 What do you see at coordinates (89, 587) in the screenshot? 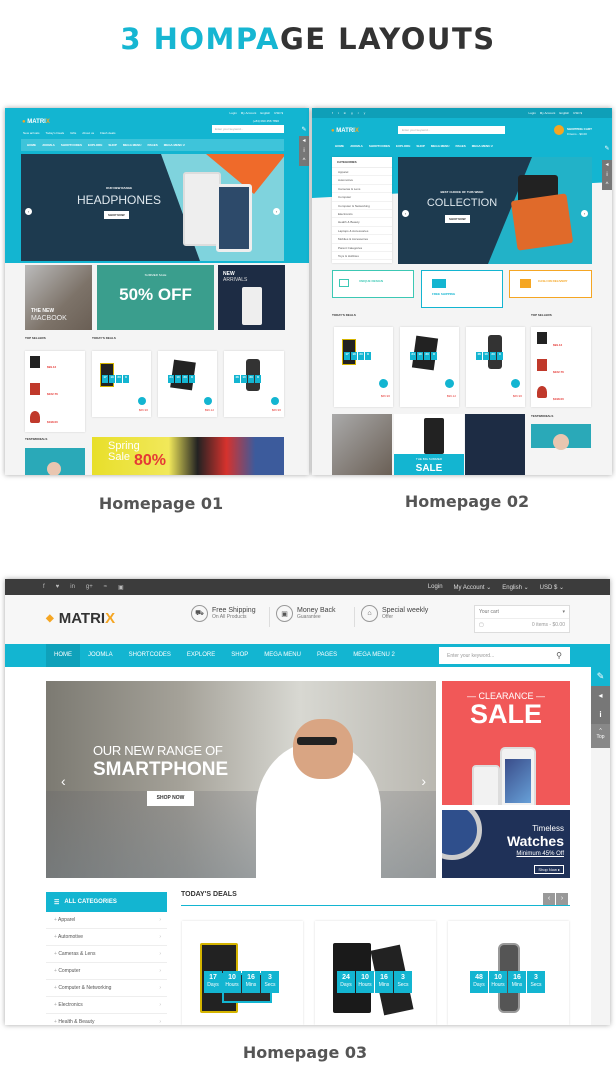
I see `google-plus-icon: g+` at bounding box center [89, 587].